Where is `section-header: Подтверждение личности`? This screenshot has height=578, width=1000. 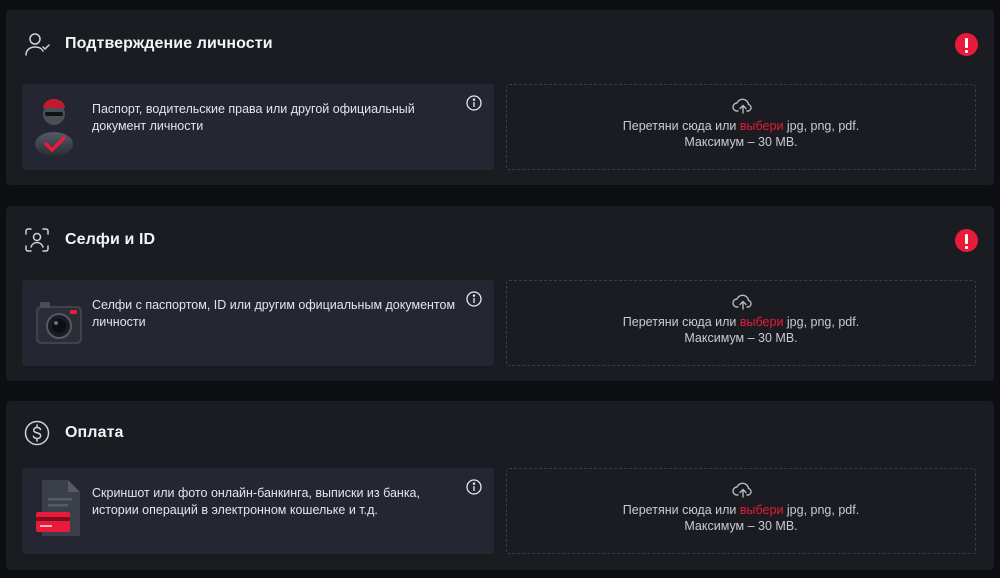
section-header: Подтверждение личности is located at coordinates (147, 44).